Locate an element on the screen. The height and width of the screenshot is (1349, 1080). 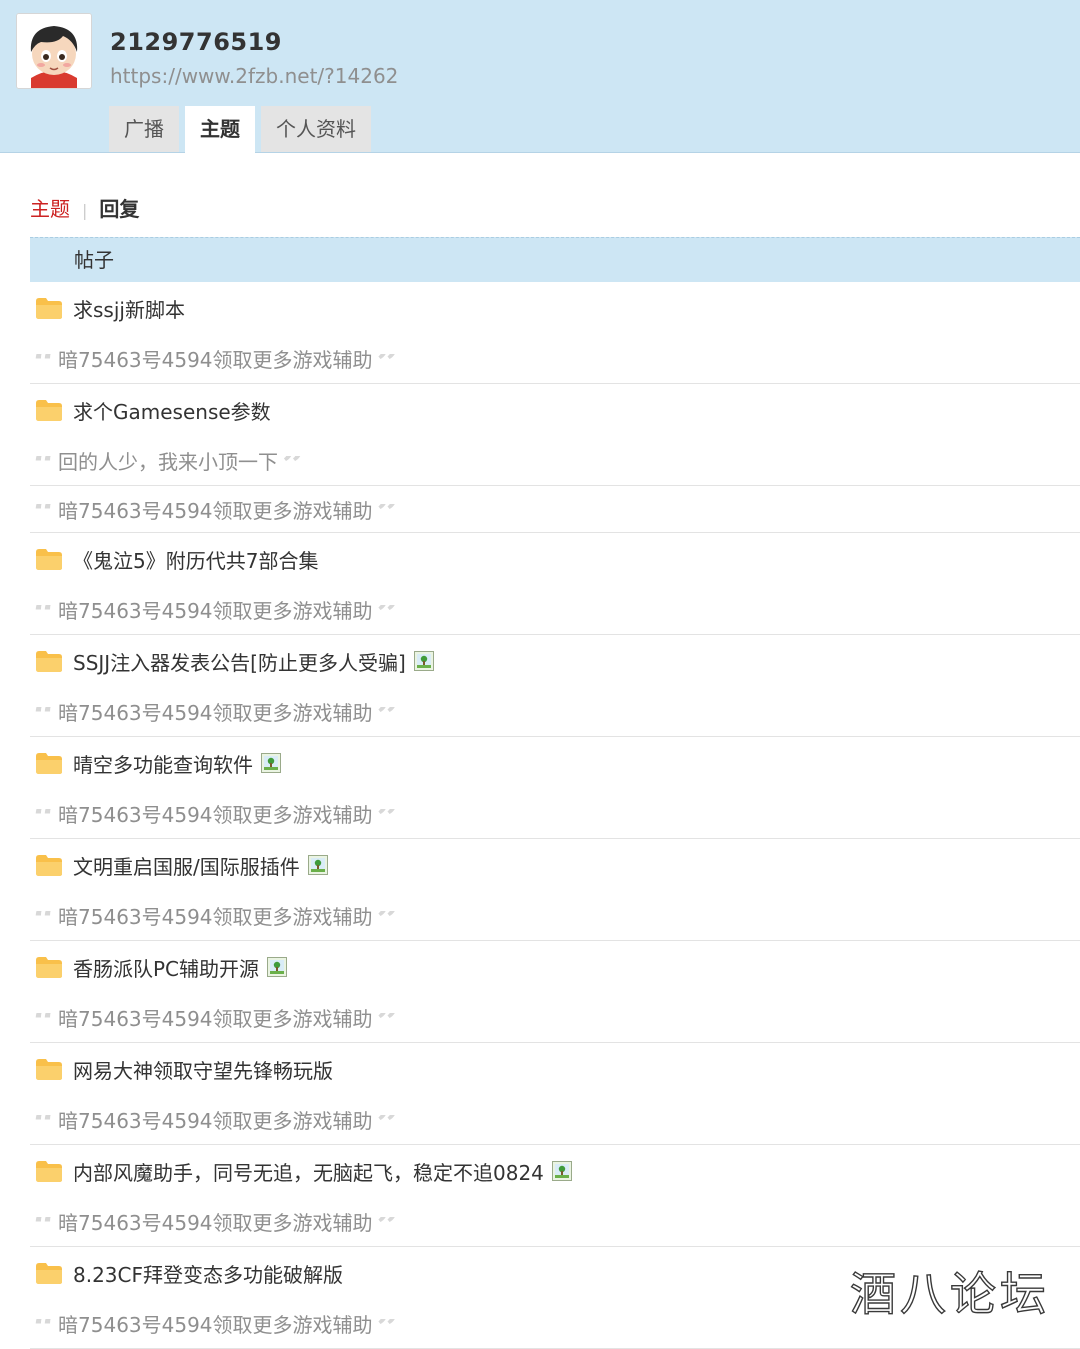
reply-preview: “回的人少，我来小顶一下” is located at coordinates (555, 460).